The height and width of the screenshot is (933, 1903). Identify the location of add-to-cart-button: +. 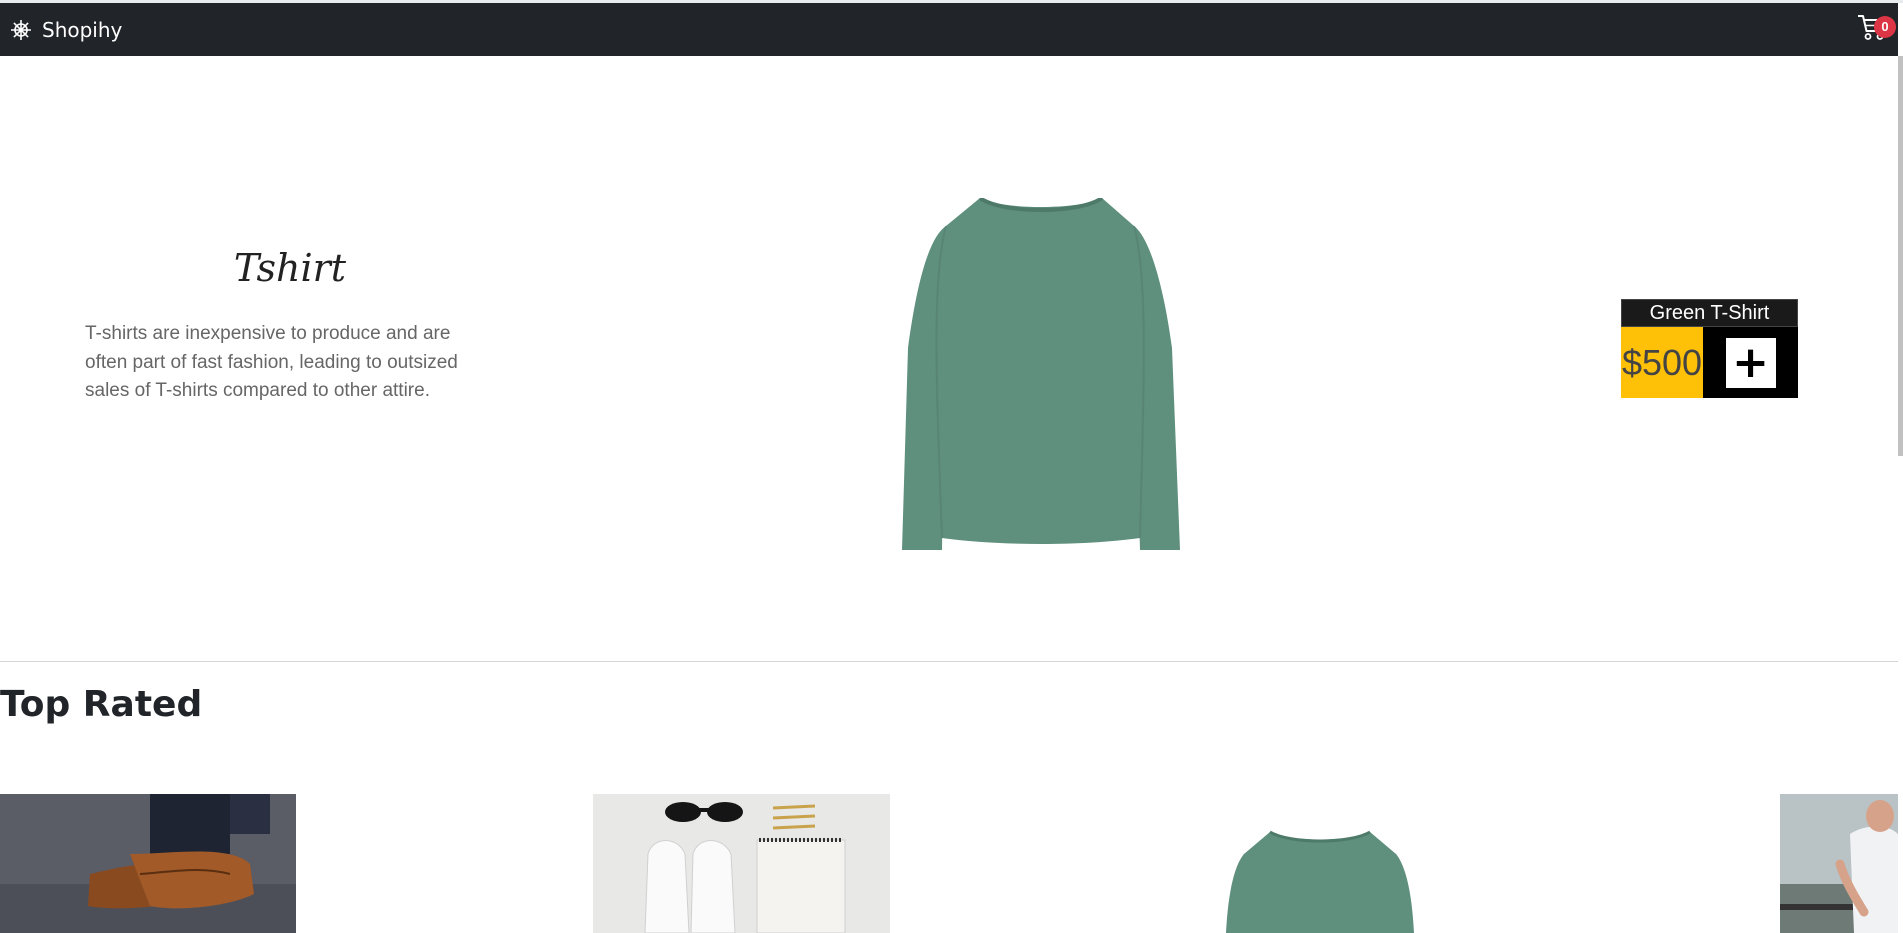
(1750, 362).